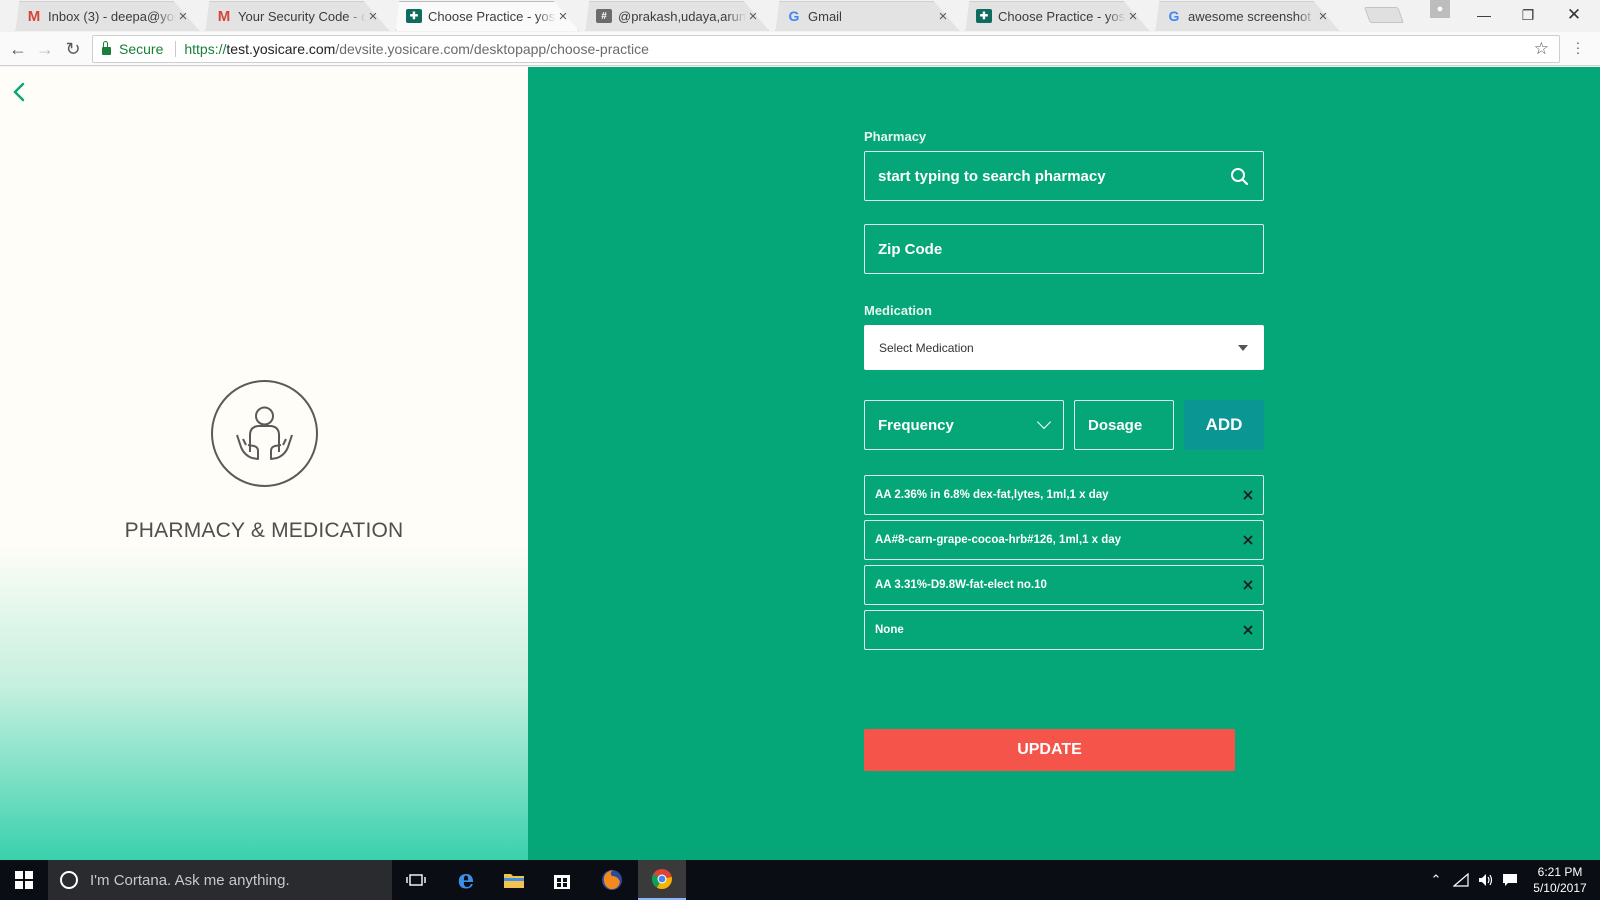 Image resolution: width=1600 pixels, height=900 pixels. Describe the element at coordinates (604, 16) in the screenshot. I see `hash-icon: #` at that location.